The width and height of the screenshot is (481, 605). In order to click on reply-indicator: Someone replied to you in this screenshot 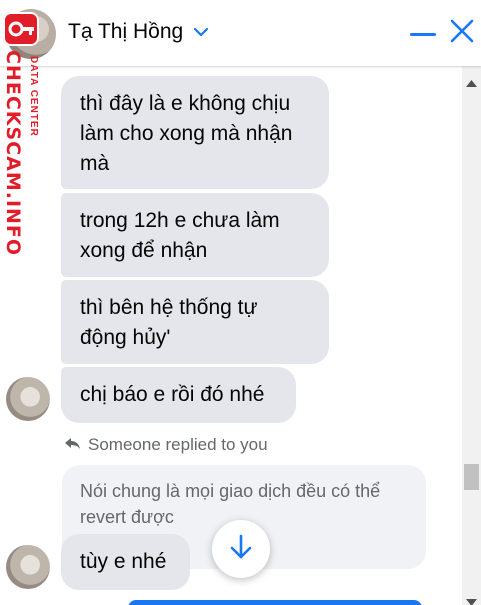, I will do `click(166, 445)`.